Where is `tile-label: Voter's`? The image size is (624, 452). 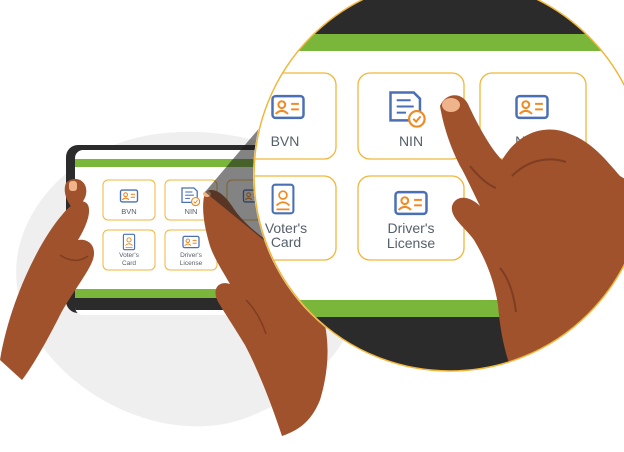 tile-label: Voter's is located at coordinates (129, 255).